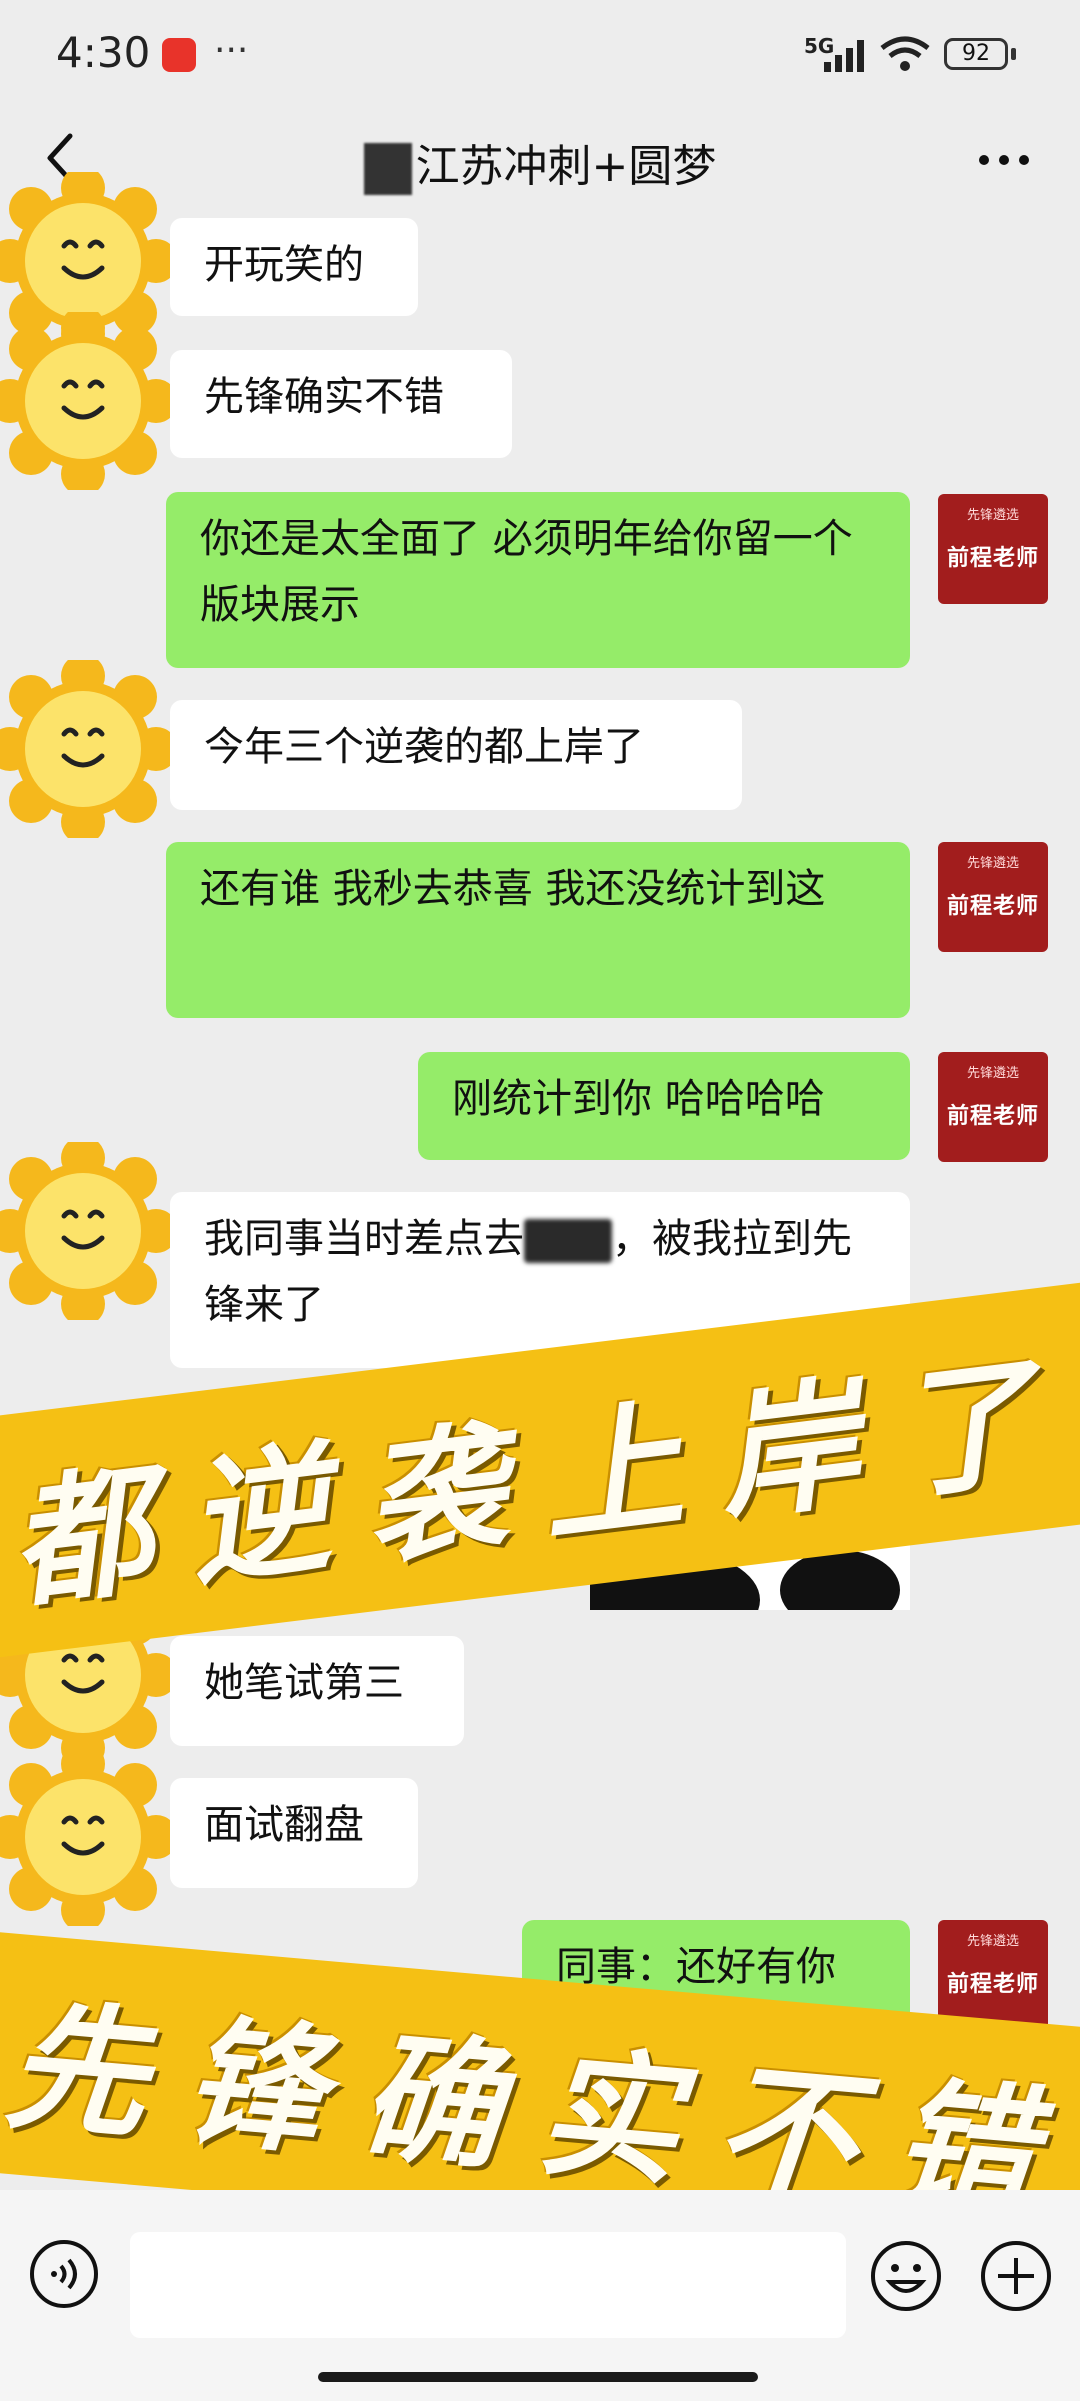  What do you see at coordinates (540, 55) in the screenshot?
I see `status-bar: 4:30 ··· 5G 92` at bounding box center [540, 55].